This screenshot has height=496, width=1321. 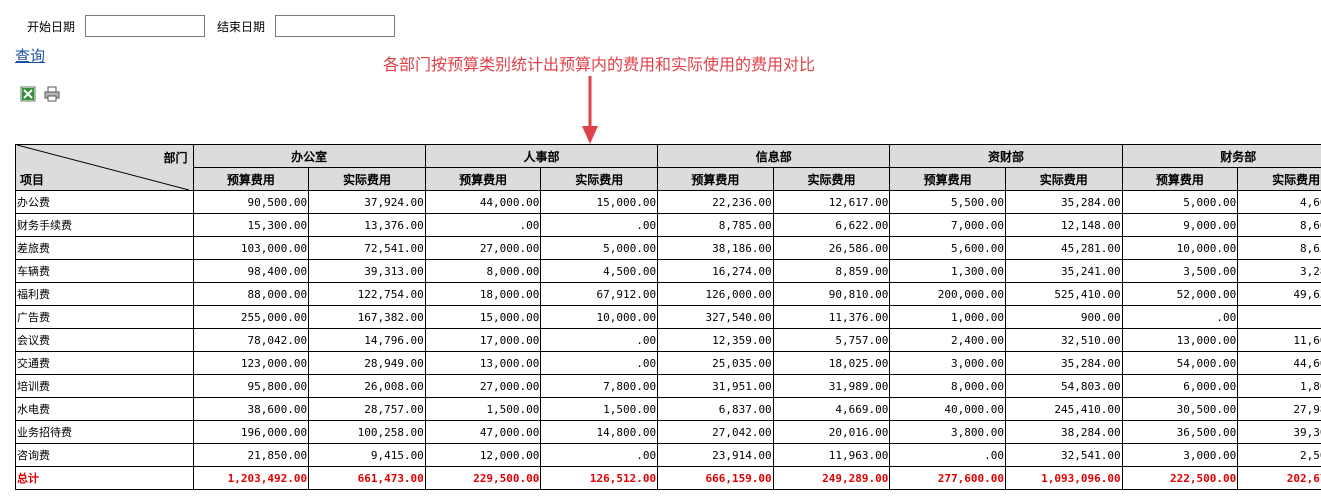 What do you see at coordinates (715, 340) in the screenshot?
I see `budget-value-cell: 12,359.00` at bounding box center [715, 340].